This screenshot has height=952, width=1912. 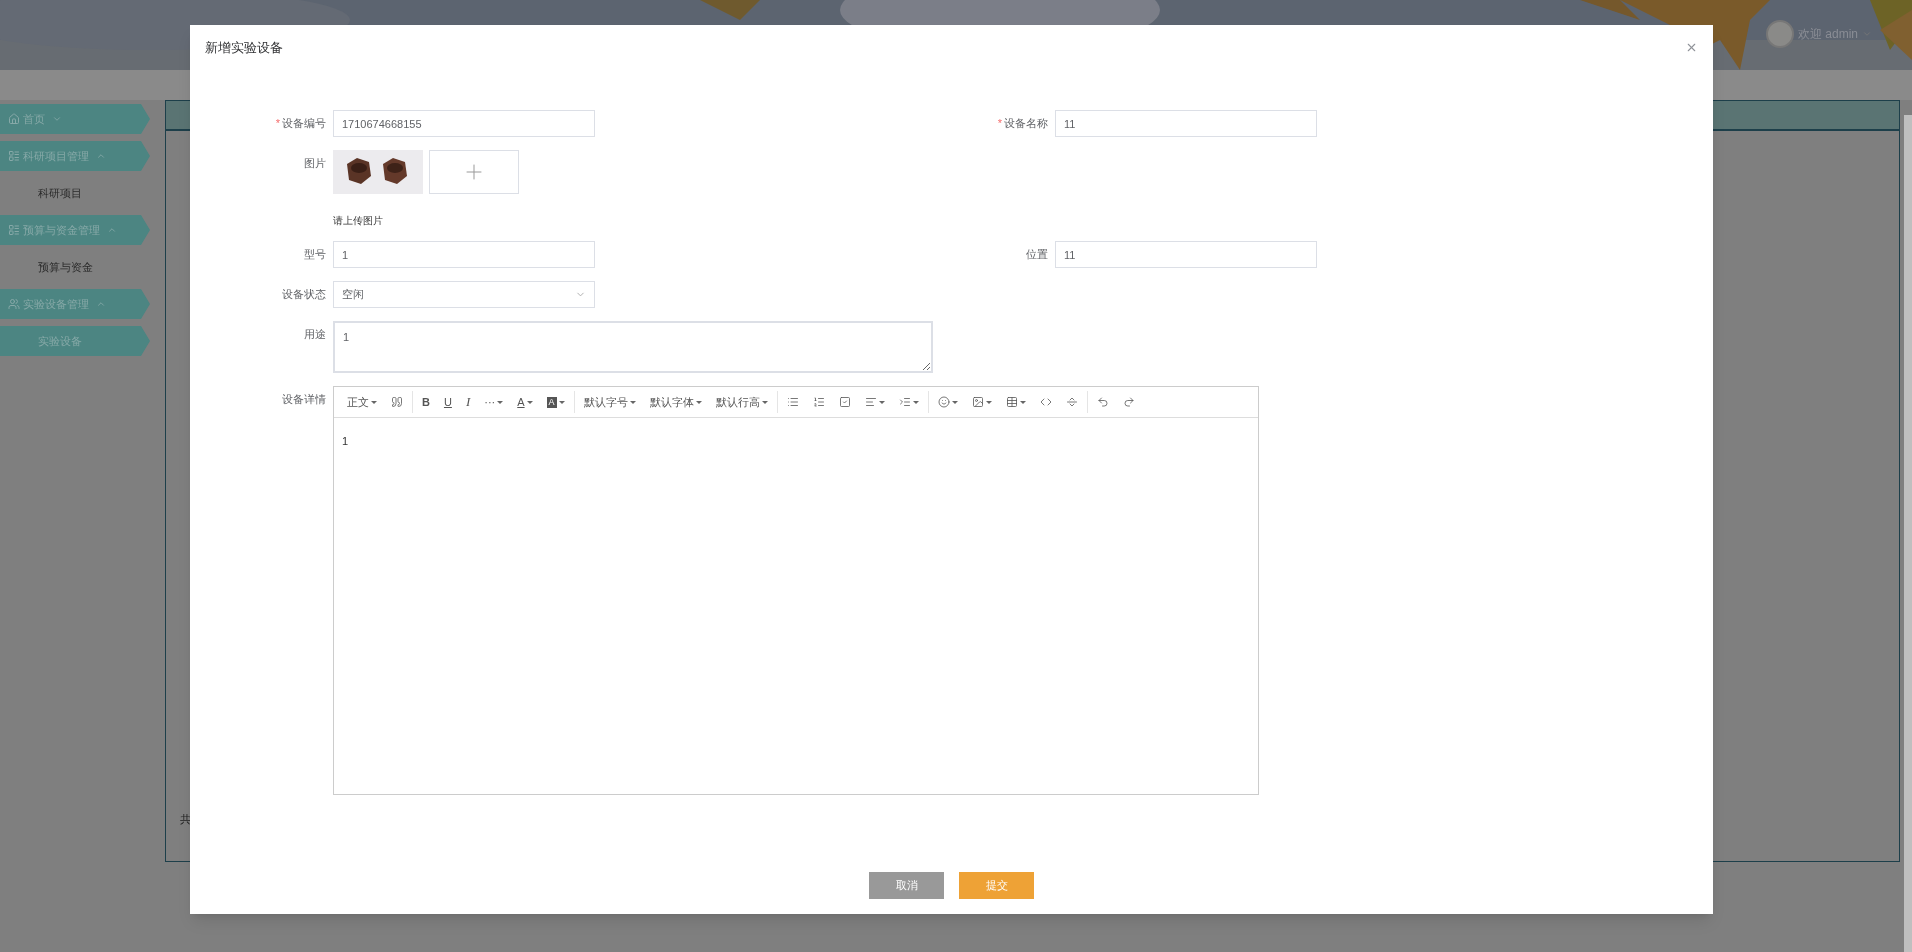 I want to click on emoji-icon, so click(x=943, y=402).